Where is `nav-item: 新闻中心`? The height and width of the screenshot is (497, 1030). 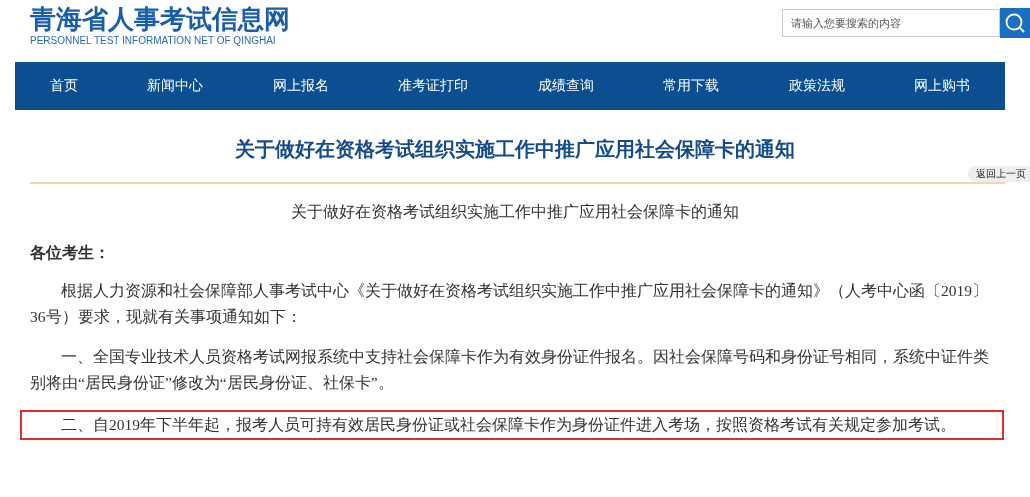 nav-item: 新闻中心 is located at coordinates (175, 86).